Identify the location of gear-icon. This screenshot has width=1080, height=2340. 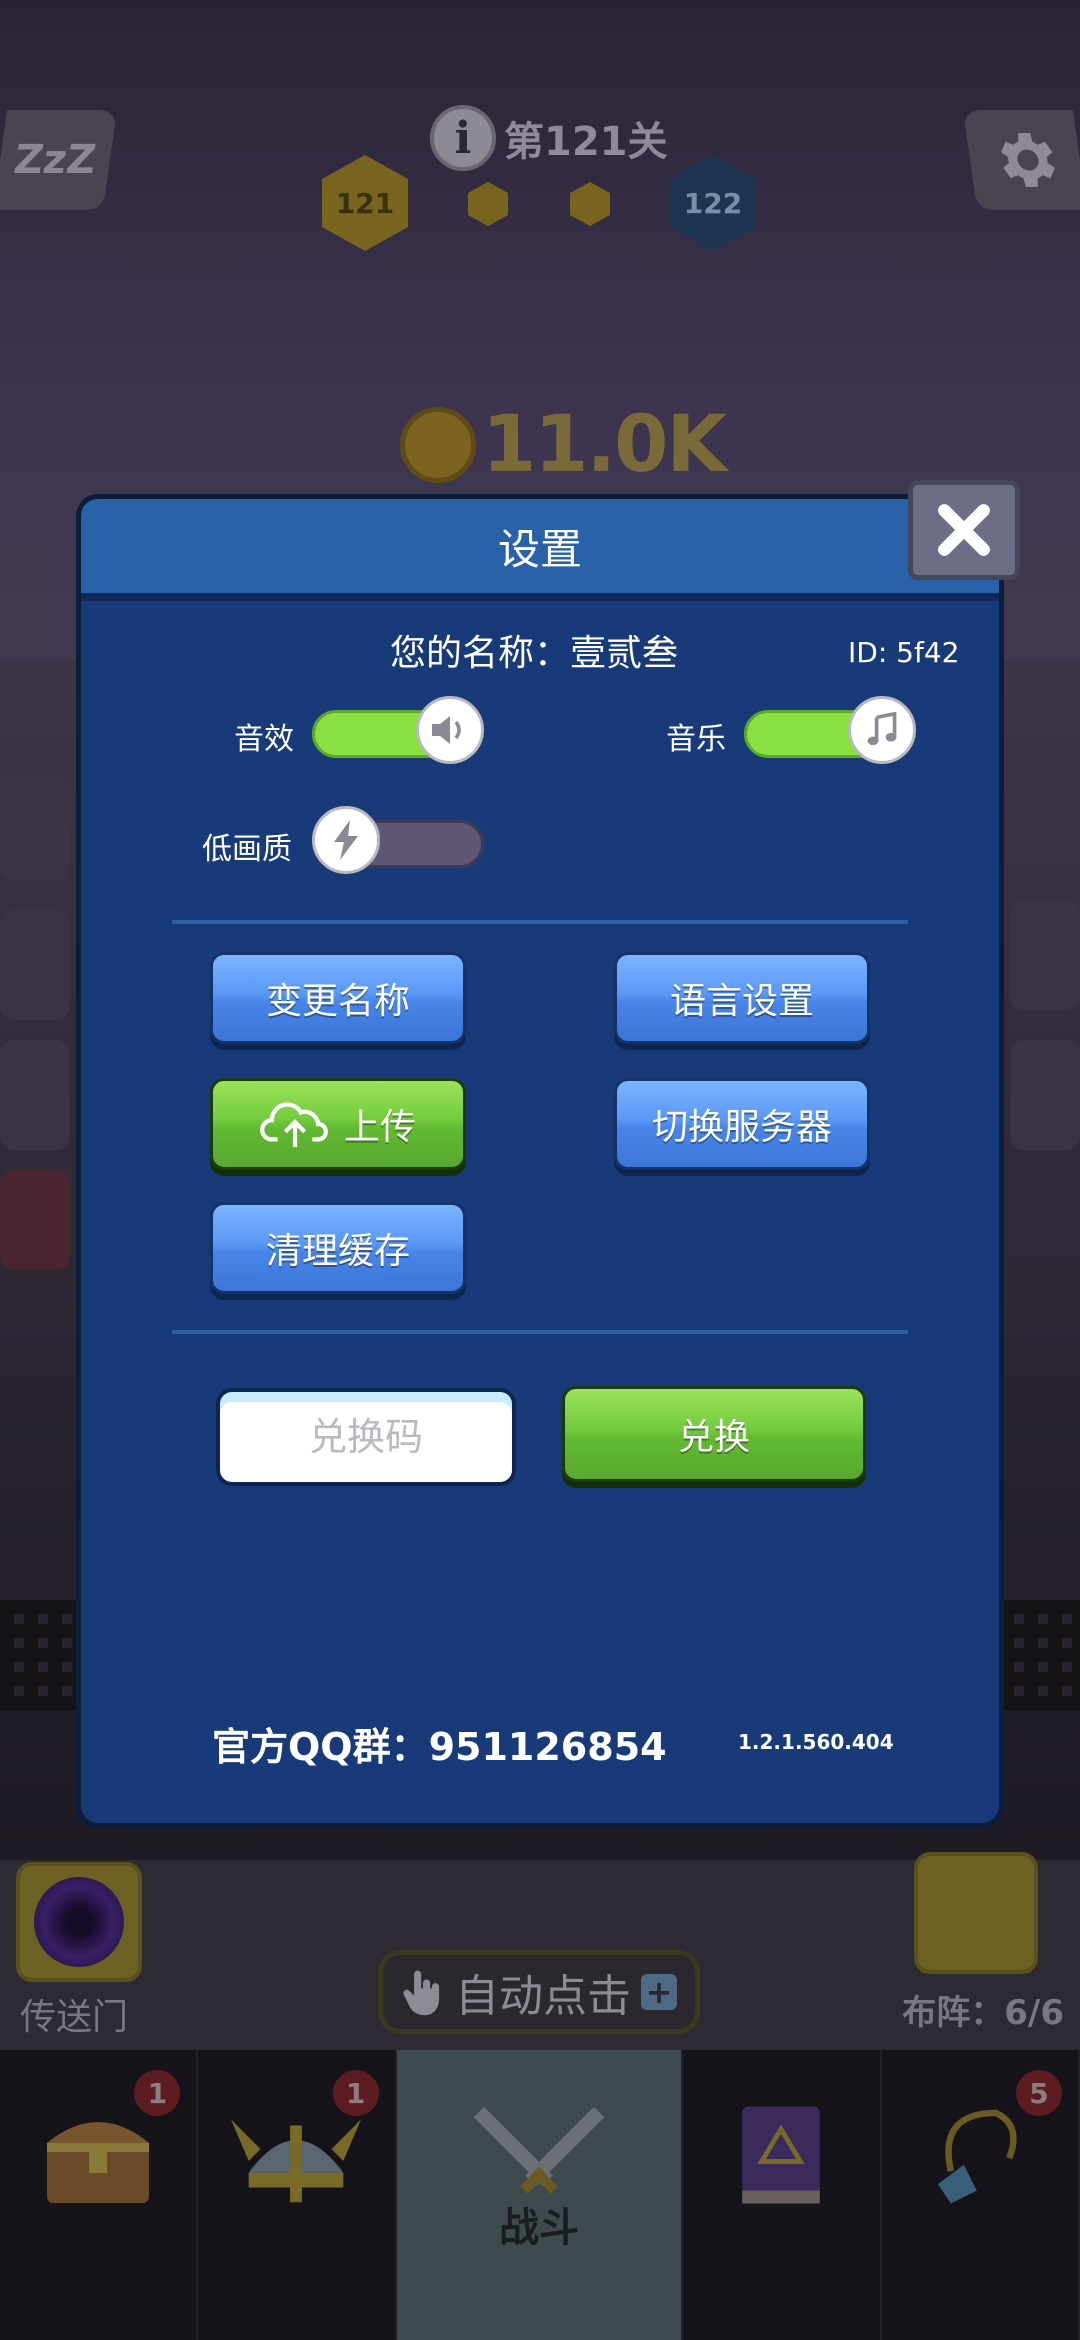
(1028, 160).